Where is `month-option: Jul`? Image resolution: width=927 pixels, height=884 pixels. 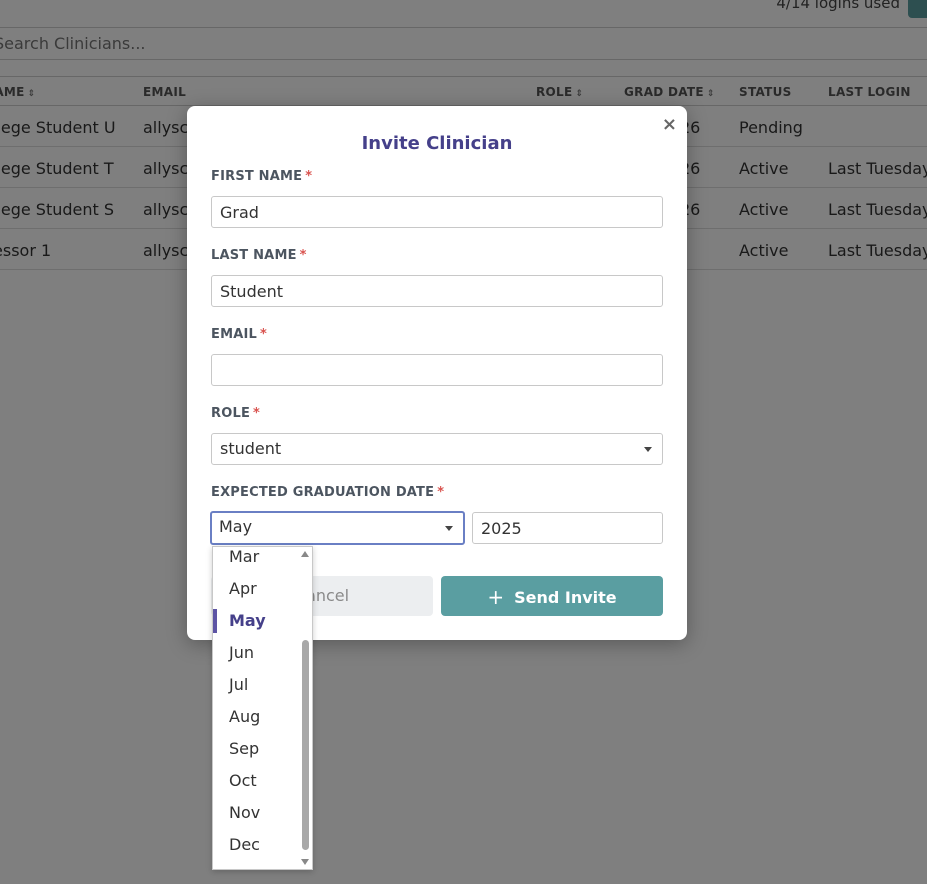
month-option: Jul is located at coordinates (257, 685).